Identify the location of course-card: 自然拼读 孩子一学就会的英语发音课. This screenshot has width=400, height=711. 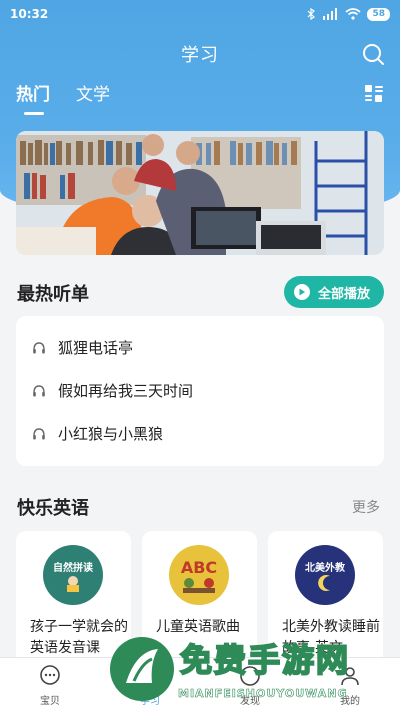
(73, 601).